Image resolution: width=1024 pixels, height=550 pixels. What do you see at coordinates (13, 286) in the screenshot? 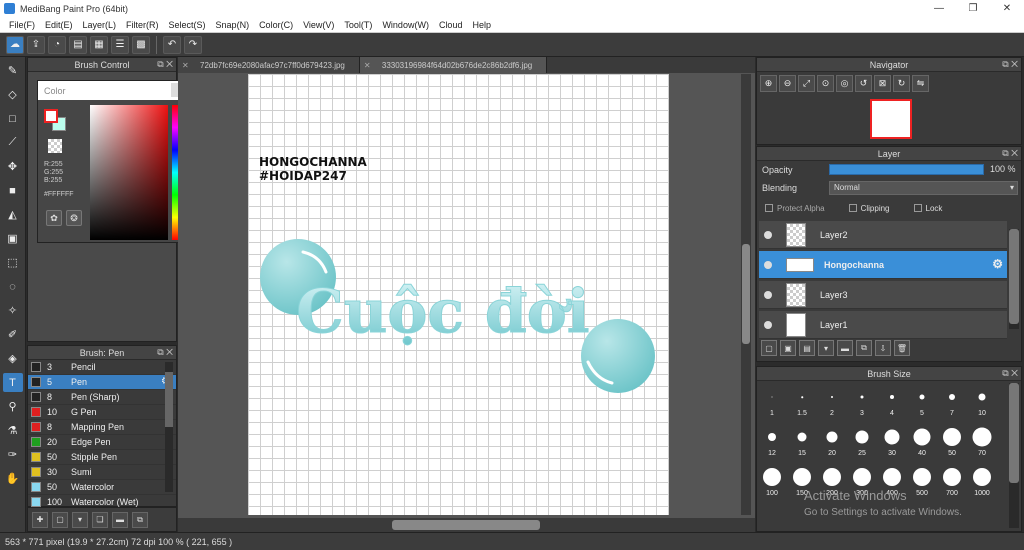
I see `lasso-tool-icon: ◌` at bounding box center [13, 286].